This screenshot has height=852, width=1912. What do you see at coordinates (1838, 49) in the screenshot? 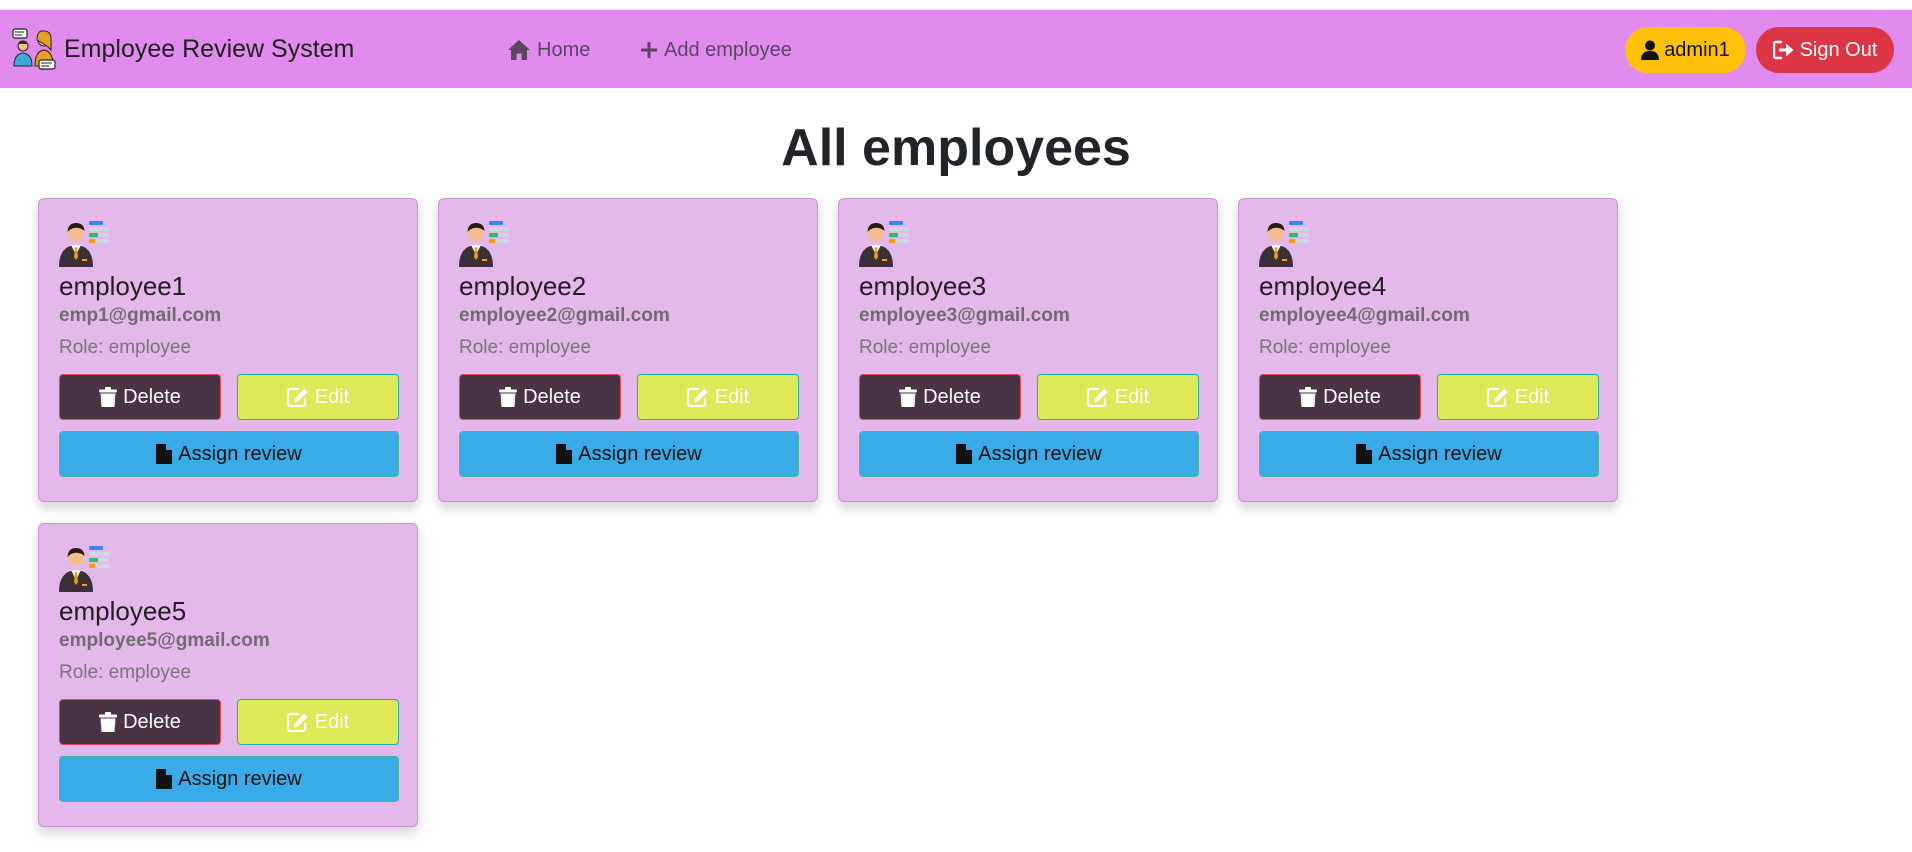
I see `sign-out-label: Sign Out` at bounding box center [1838, 49].